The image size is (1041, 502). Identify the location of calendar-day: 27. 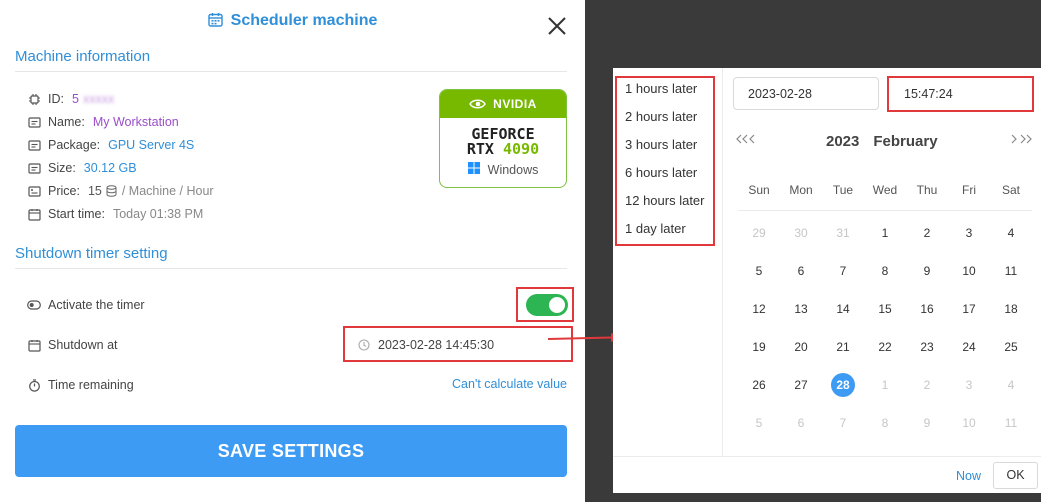
(801, 385).